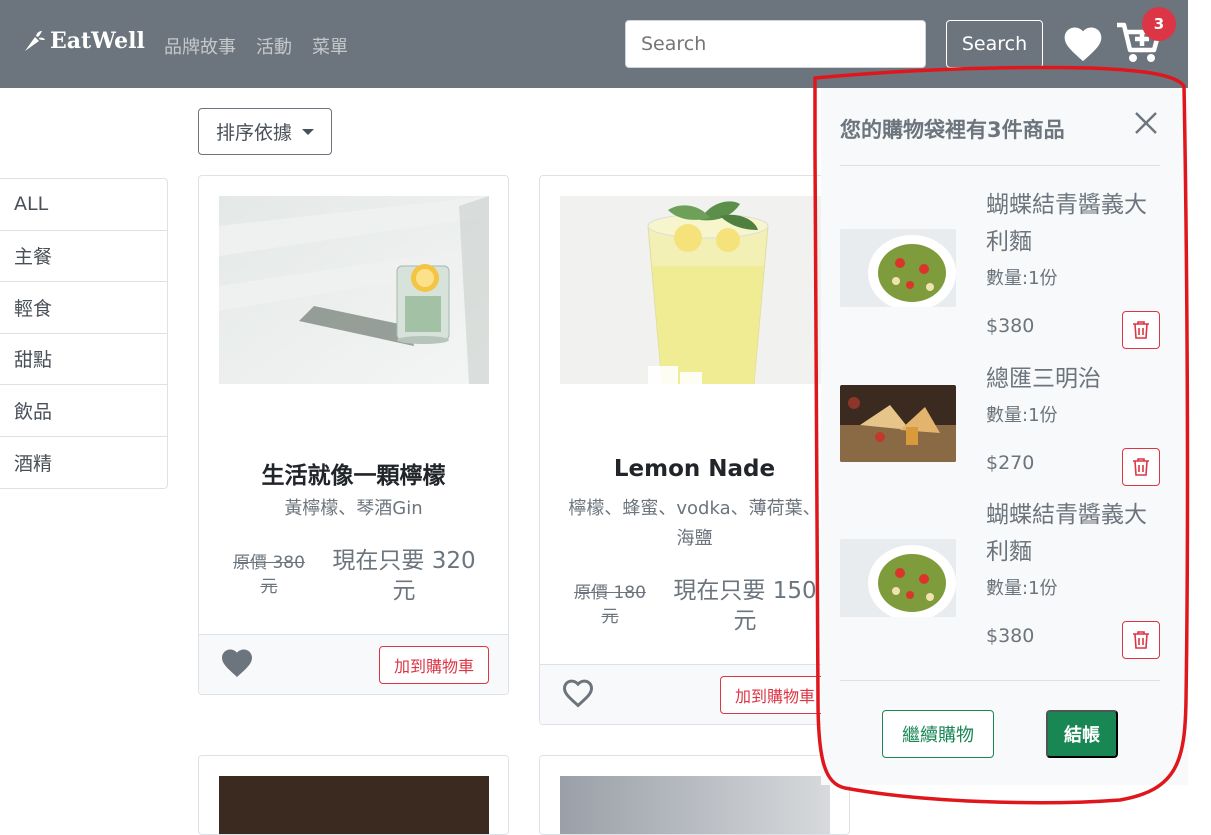  I want to click on sale-price: 現在只要 150 元, so click(745, 606).